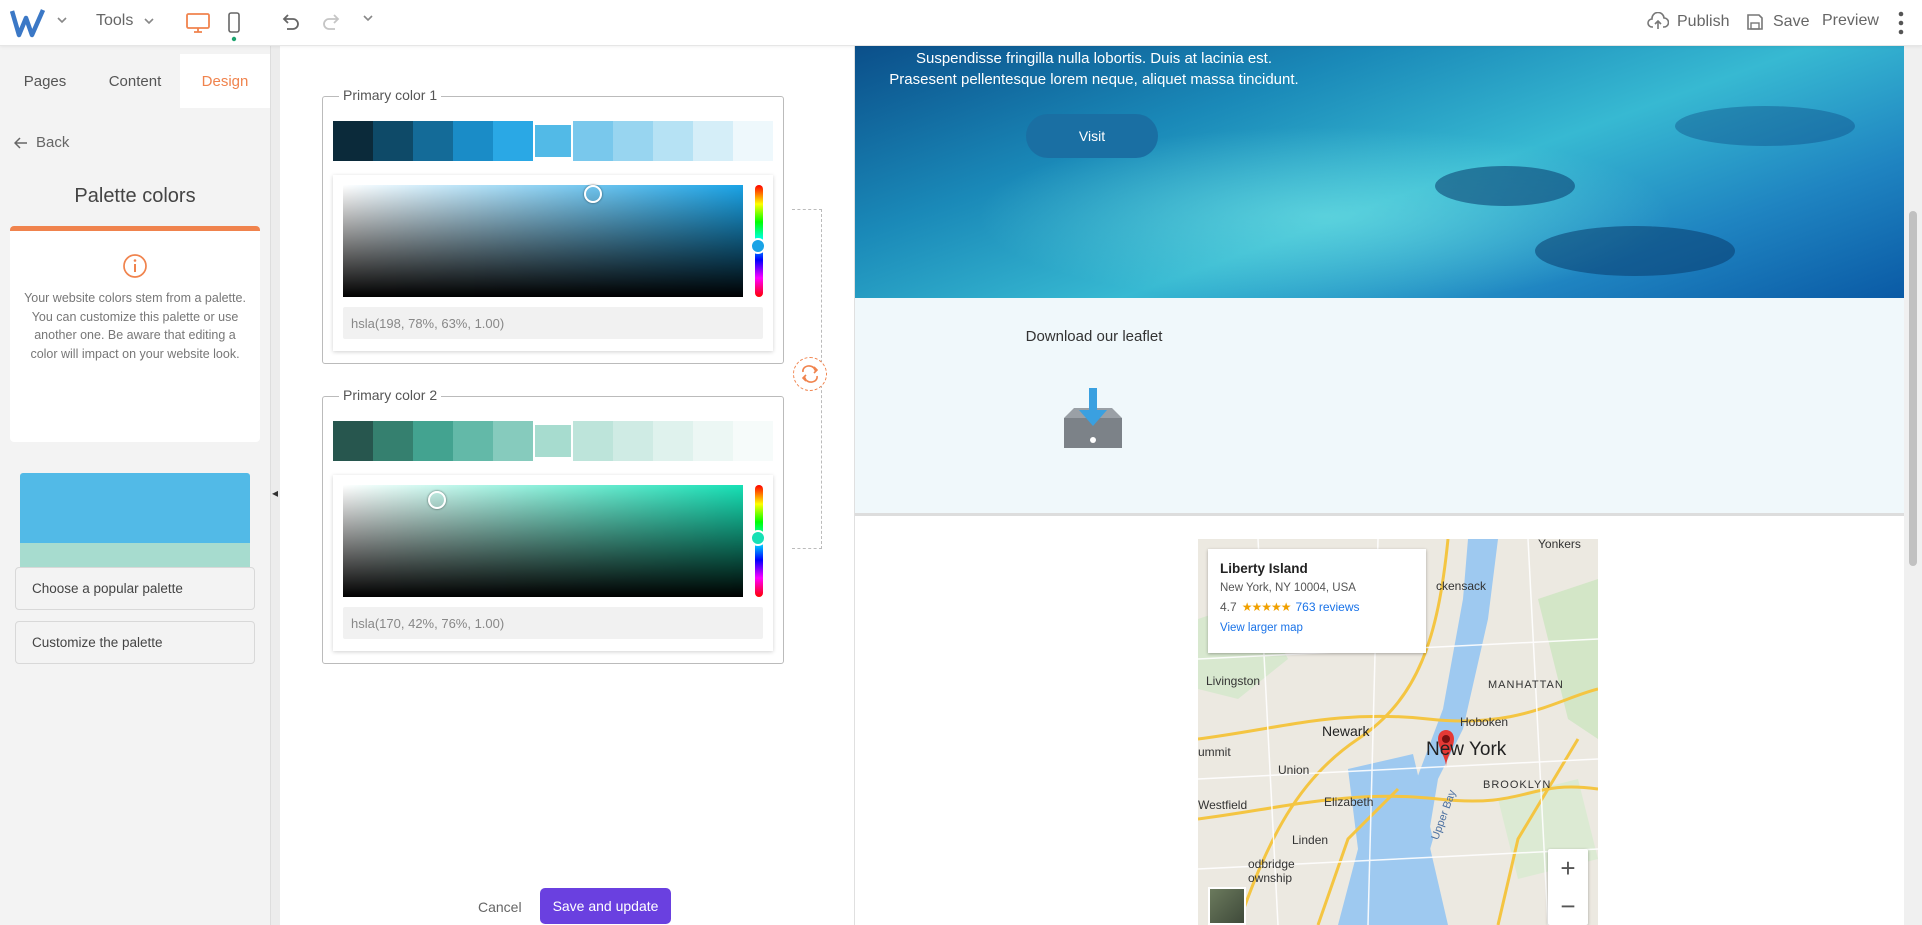  What do you see at coordinates (605, 906) in the screenshot?
I see `save-and-update-button: Save and update` at bounding box center [605, 906].